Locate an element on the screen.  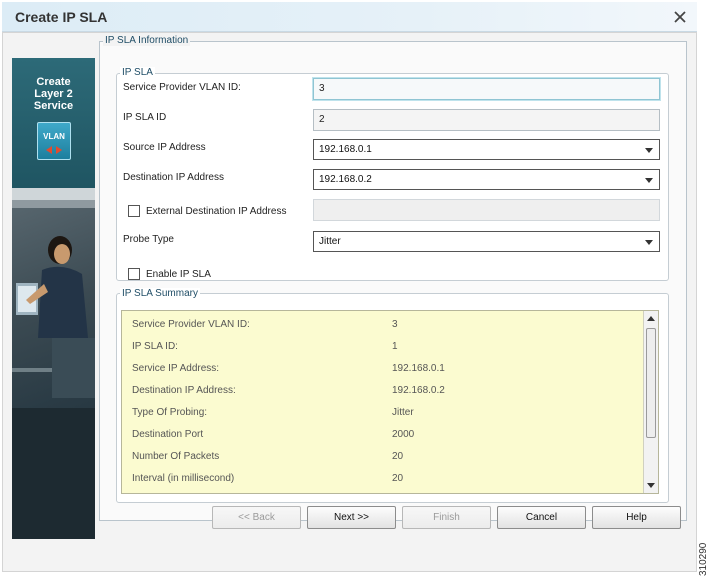
summary-value: 3 is located at coordinates (395, 324).